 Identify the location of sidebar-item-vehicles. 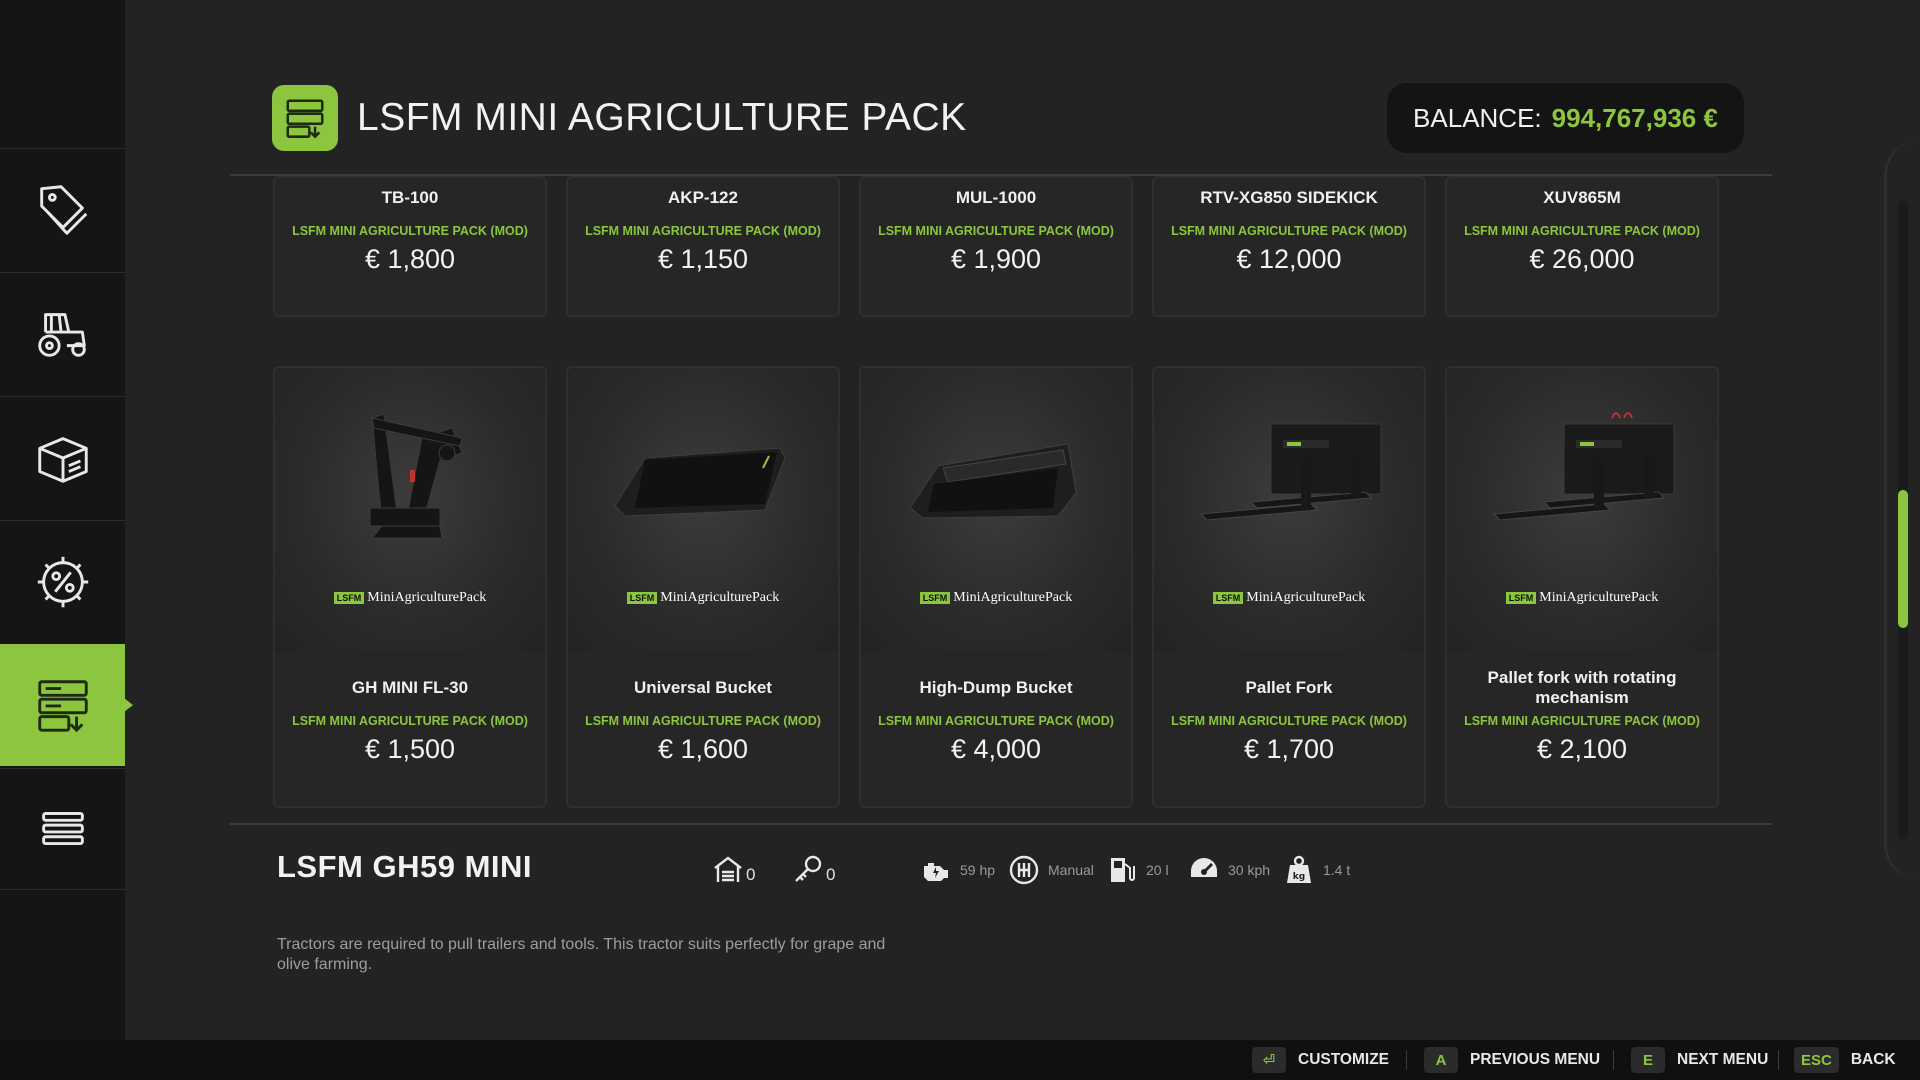
(62, 333).